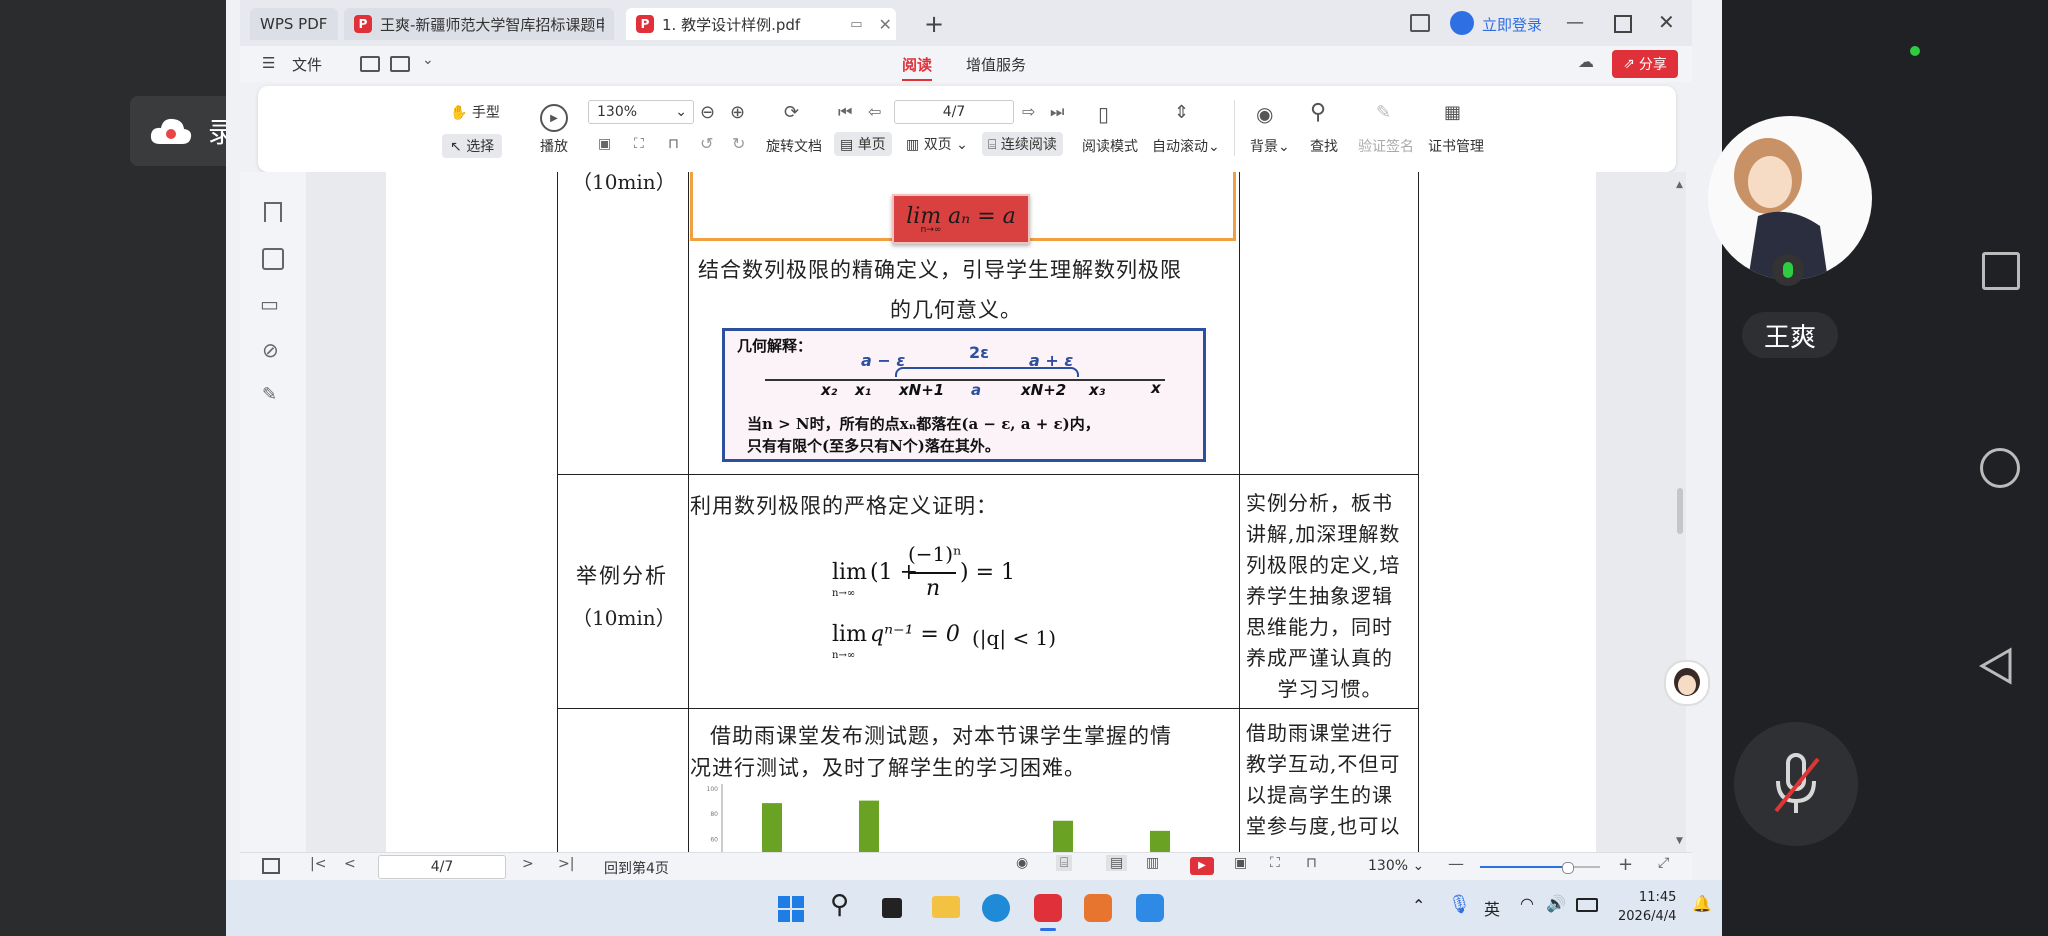 The height and width of the screenshot is (936, 2048). Describe the element at coordinates (1383, 112) in the screenshot. I see `signature-icon: ✎` at that location.